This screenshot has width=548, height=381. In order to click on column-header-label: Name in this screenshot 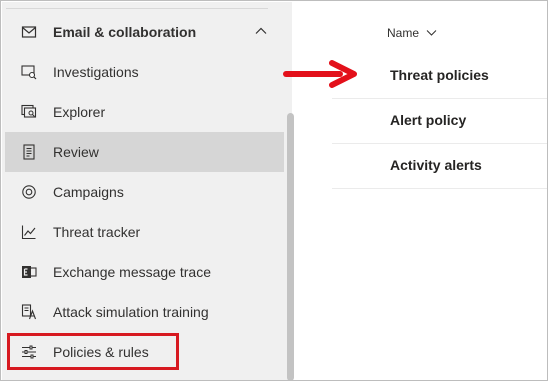, I will do `click(403, 33)`.